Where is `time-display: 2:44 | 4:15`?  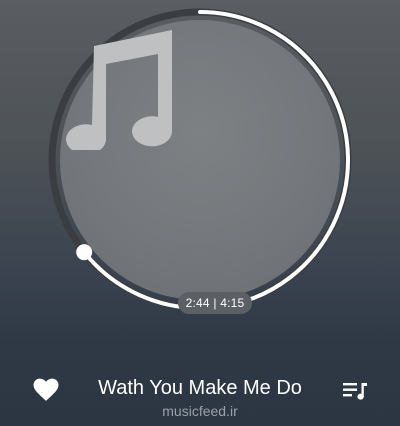
time-display: 2:44 | 4:15 is located at coordinates (215, 303).